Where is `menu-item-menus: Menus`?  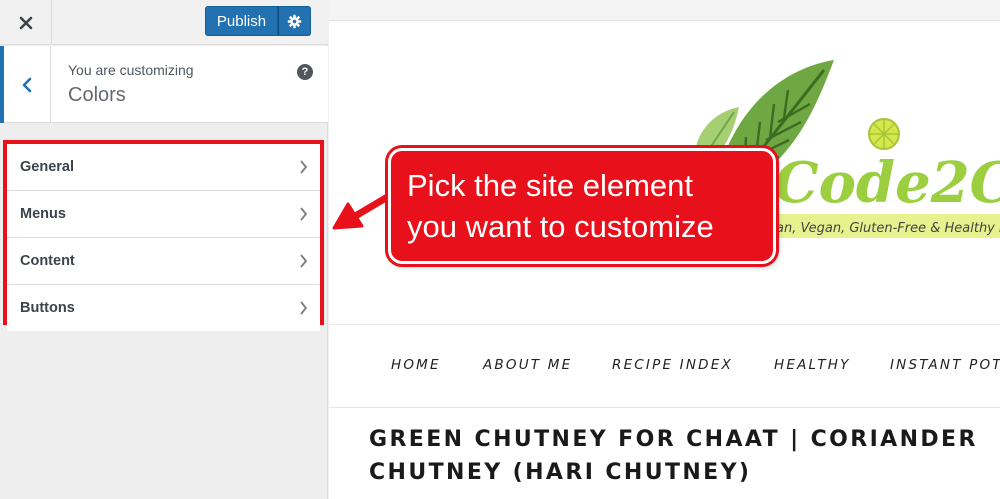
menu-item-menus: Menus is located at coordinates (163, 214).